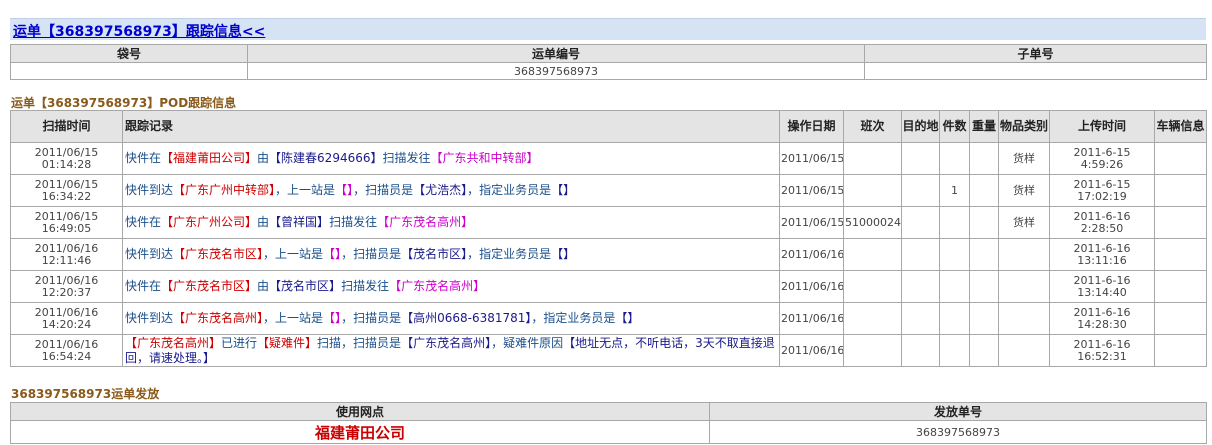 Image resolution: width=1212 pixels, height=445 pixels. I want to click on record-segment: 【广东茂名市区】, so click(218, 254).